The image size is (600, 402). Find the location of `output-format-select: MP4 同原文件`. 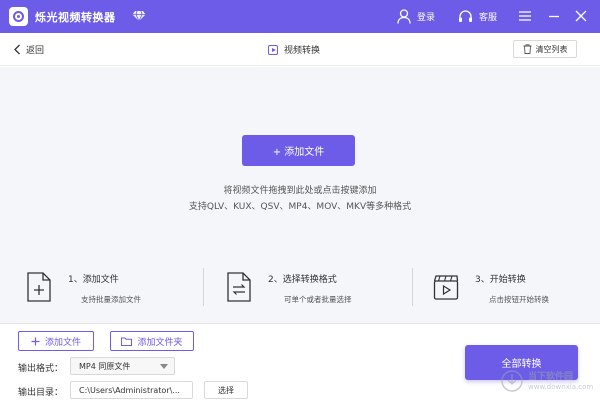

output-format-select: MP4 同原文件 is located at coordinates (122, 366).